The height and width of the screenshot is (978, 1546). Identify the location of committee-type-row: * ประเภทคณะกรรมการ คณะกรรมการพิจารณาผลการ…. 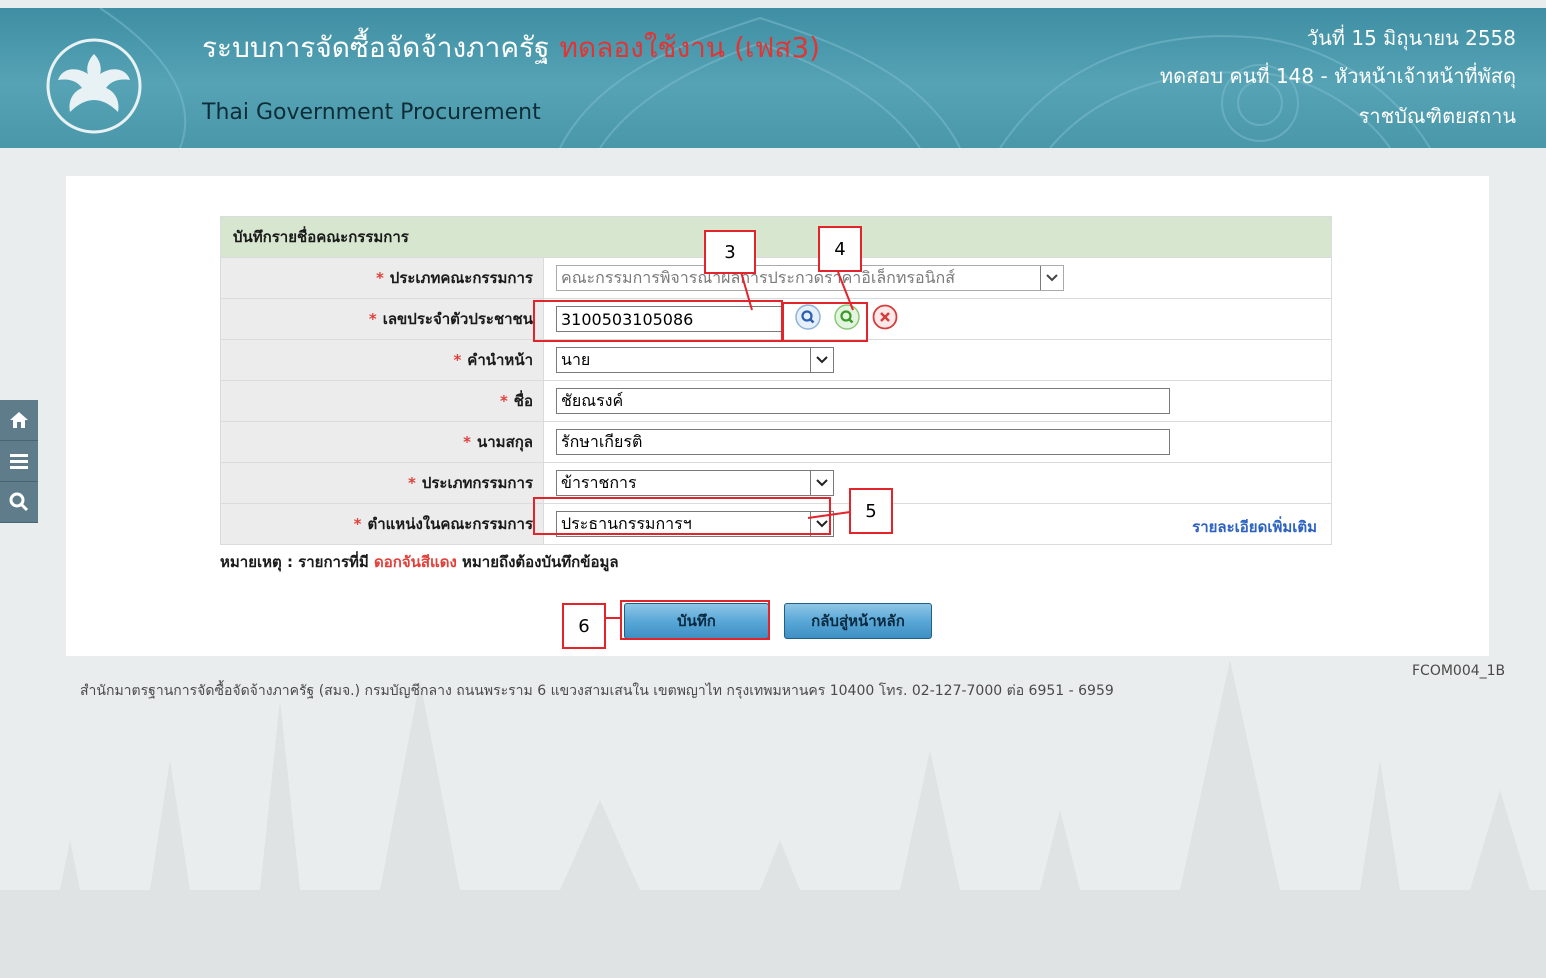
(776, 278).